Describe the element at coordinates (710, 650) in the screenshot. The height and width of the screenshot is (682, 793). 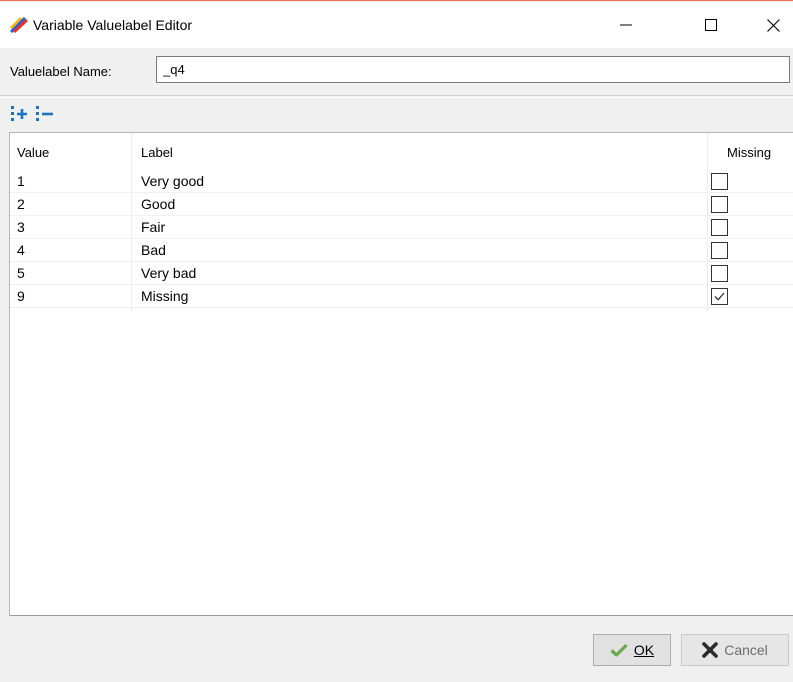
I see `x-icon` at that location.